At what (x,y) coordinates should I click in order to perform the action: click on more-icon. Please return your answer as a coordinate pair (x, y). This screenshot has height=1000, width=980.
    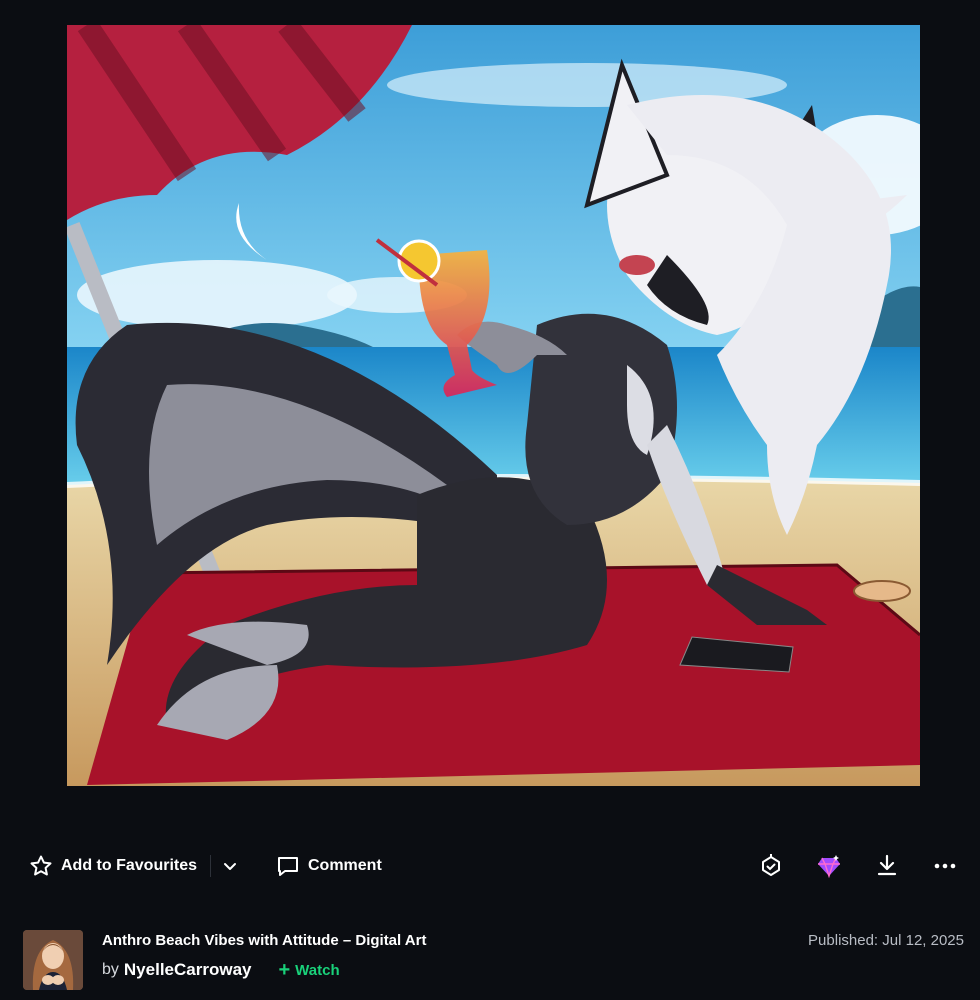
    Looking at the image, I should click on (945, 866).